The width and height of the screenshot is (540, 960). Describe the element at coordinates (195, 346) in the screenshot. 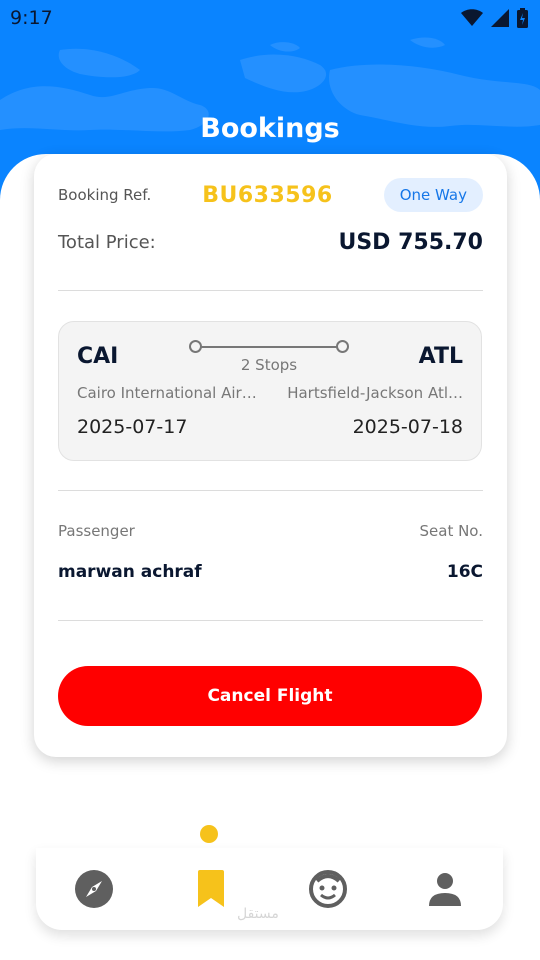

I see `origin-dot` at that location.